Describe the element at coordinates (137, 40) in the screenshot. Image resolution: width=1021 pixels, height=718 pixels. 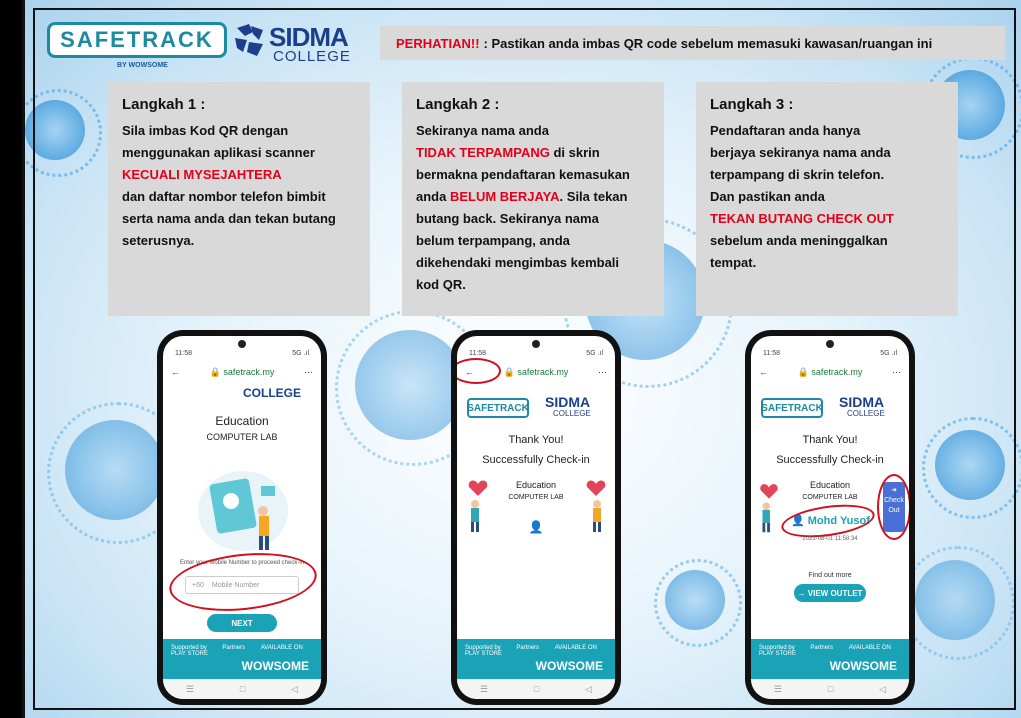
I see `safetrack-logo: SAFETRACK` at that location.